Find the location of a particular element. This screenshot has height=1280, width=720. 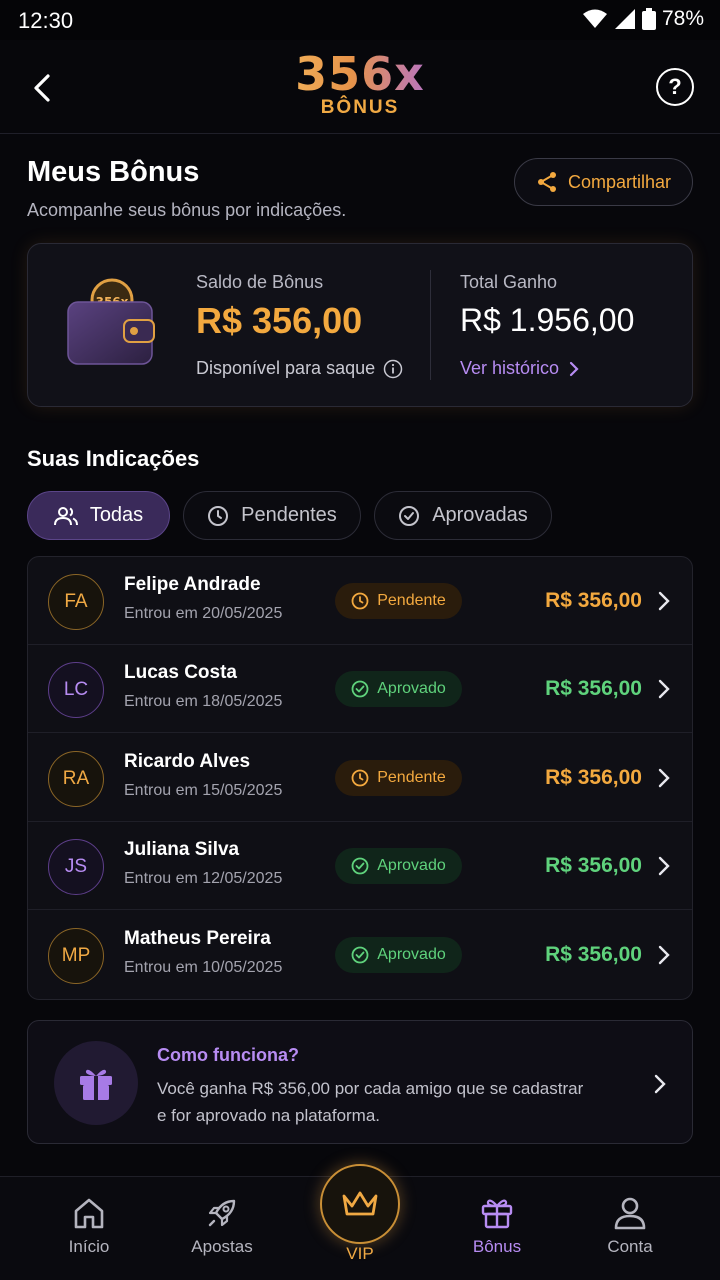

share-button: Compartilhar is located at coordinates (603, 182).